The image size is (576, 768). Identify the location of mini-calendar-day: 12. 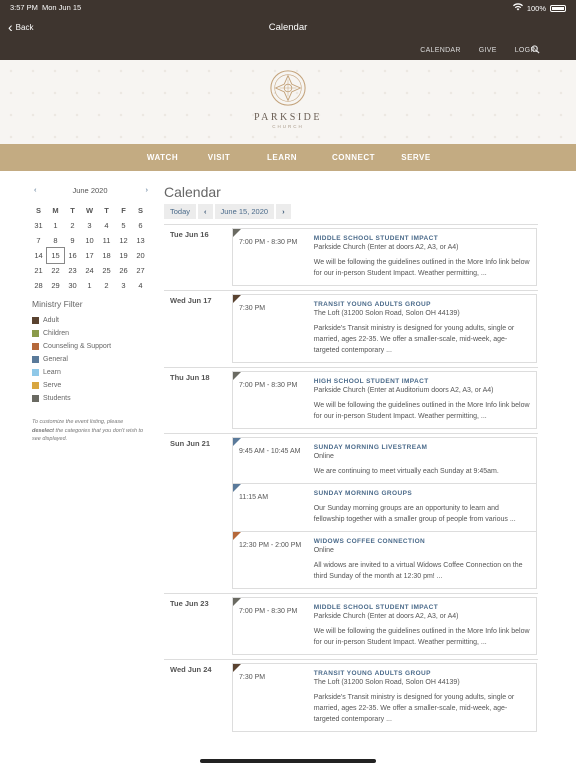
(123, 240).